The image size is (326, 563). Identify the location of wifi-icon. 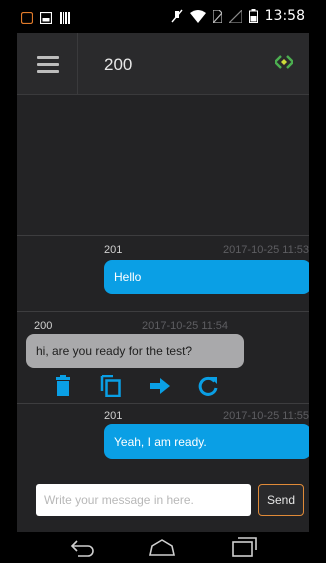
(197, 16).